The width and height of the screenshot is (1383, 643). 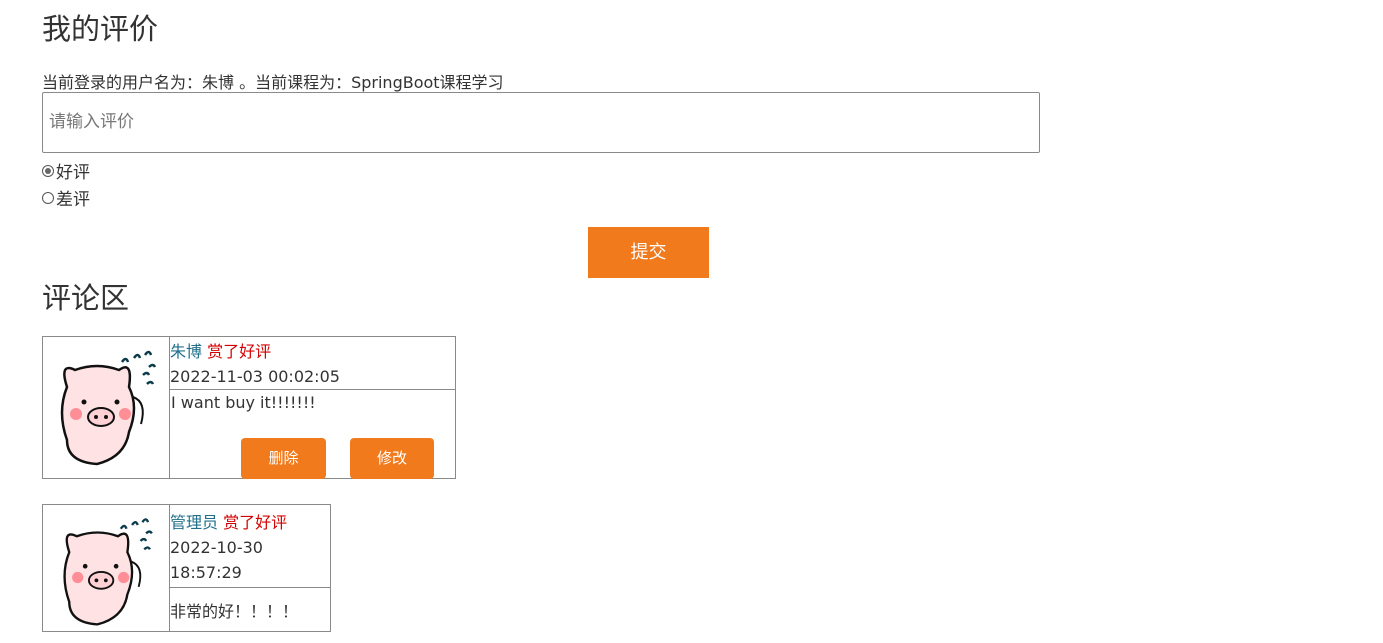 I want to click on comment-username: 管理员, so click(x=194, y=522).